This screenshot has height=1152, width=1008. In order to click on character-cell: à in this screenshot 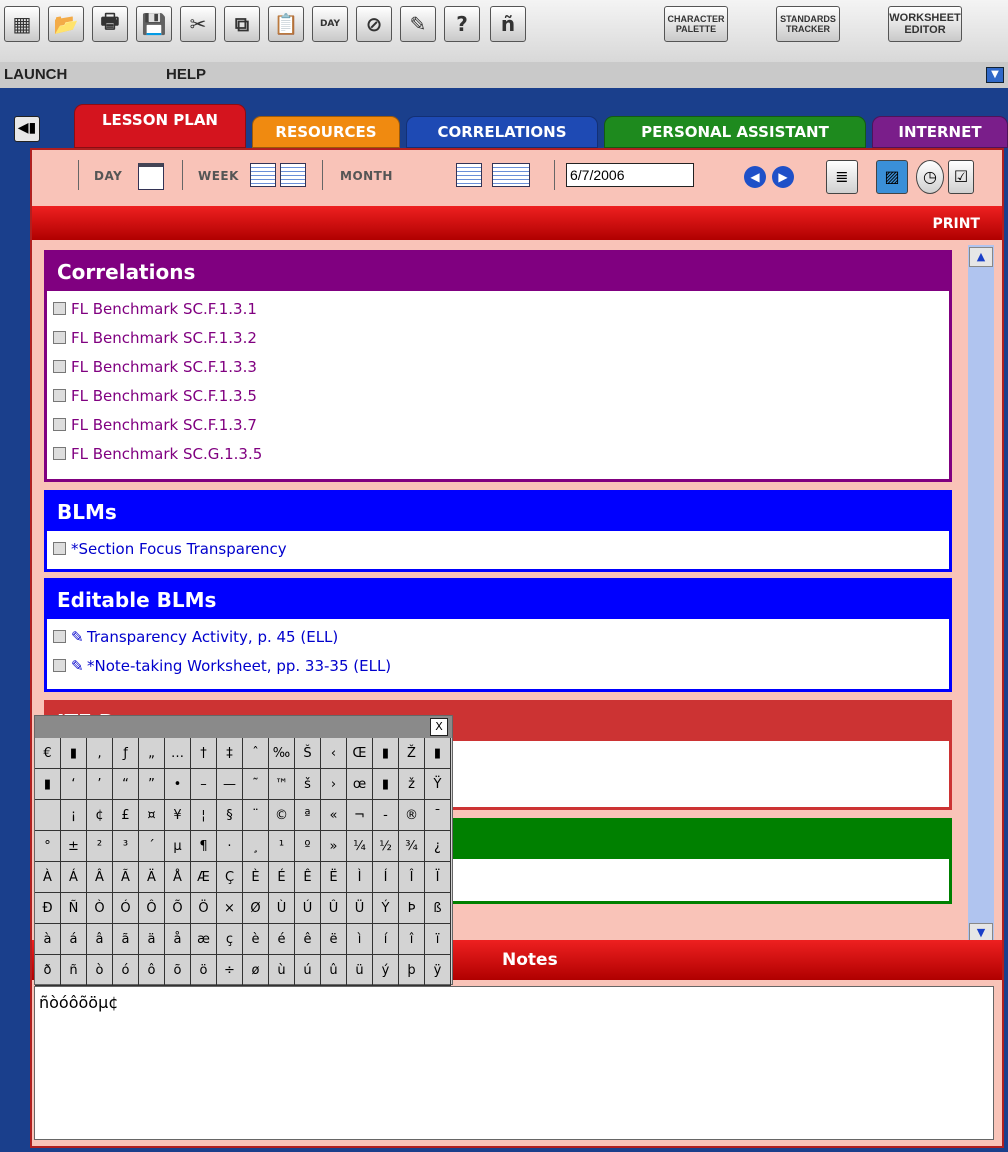, I will do `click(48, 939)`.